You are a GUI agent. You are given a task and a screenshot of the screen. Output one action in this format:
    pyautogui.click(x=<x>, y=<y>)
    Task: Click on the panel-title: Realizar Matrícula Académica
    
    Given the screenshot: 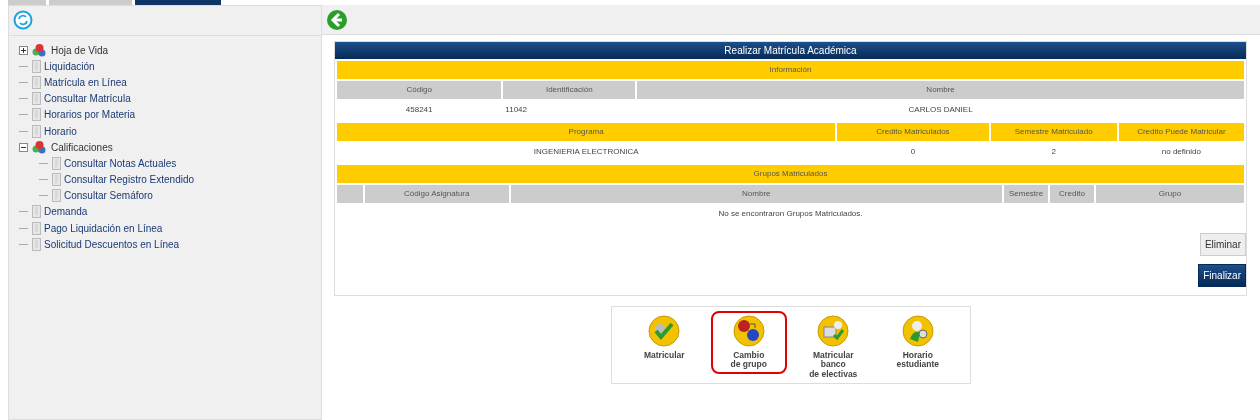 What is the action you would take?
    pyautogui.click(x=790, y=50)
    